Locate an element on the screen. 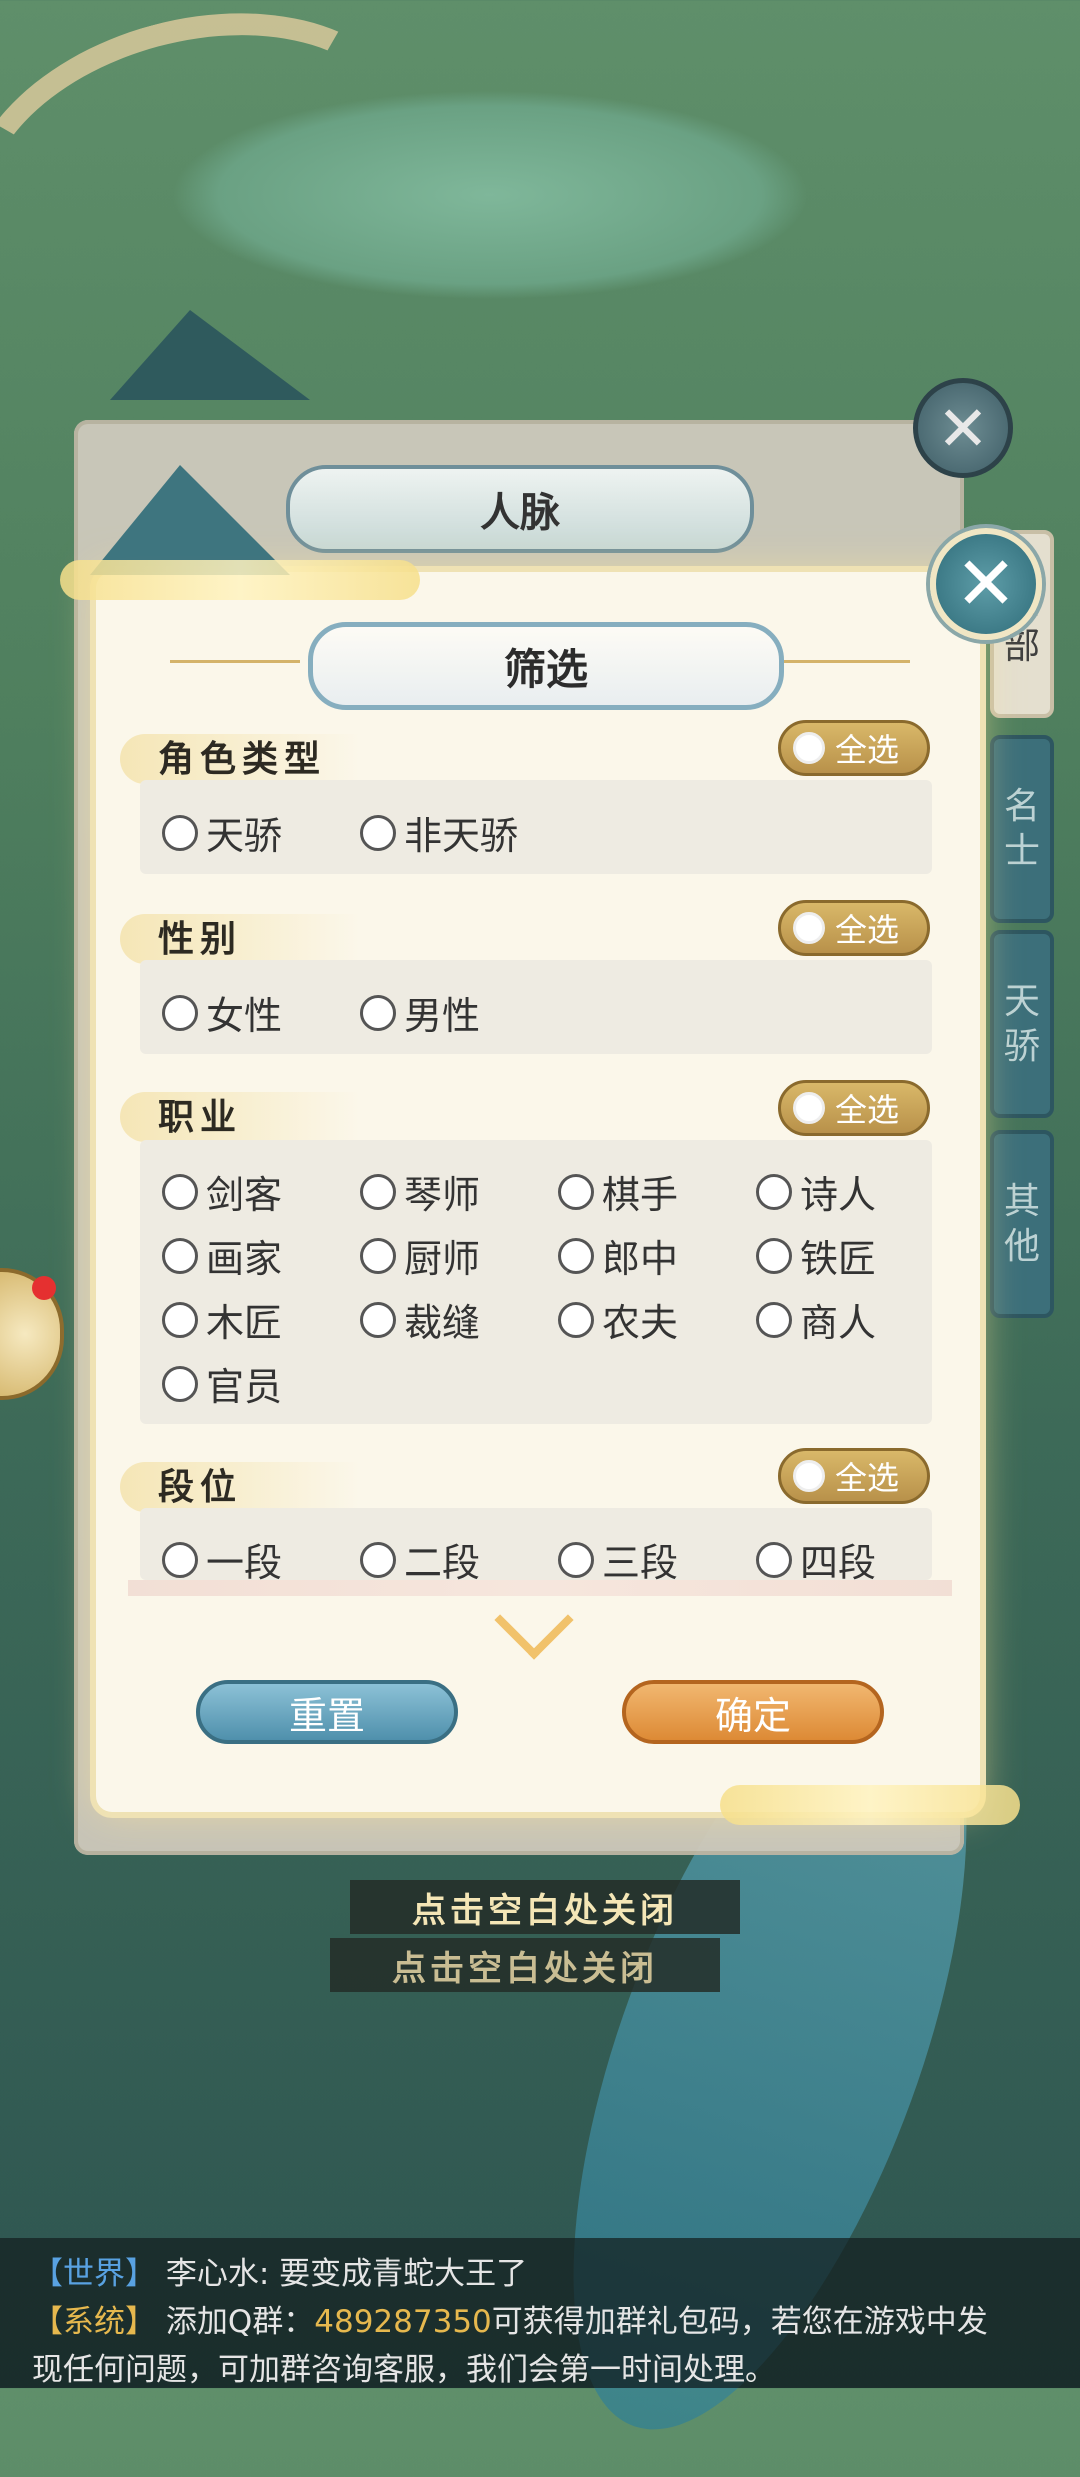 The image size is (1080, 2477). option-label: 诗人 is located at coordinates (838, 1195).